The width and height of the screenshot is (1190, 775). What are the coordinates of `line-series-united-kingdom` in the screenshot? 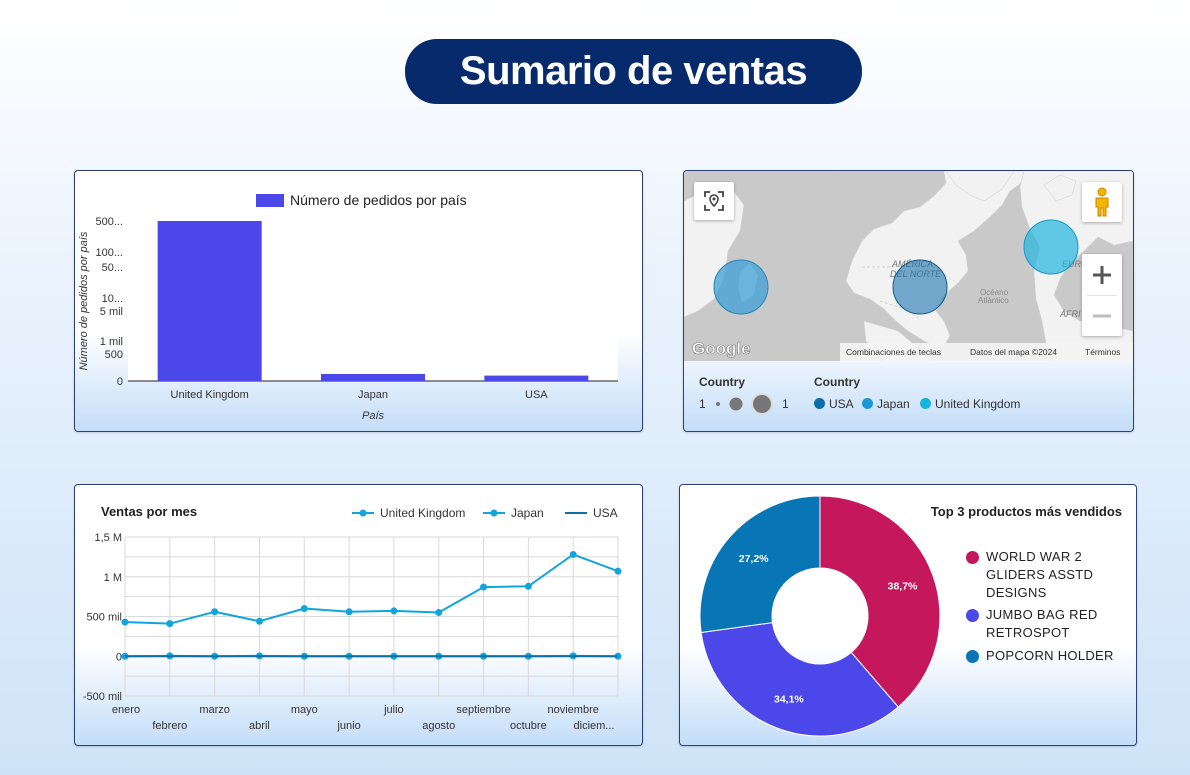 It's located at (371, 589).